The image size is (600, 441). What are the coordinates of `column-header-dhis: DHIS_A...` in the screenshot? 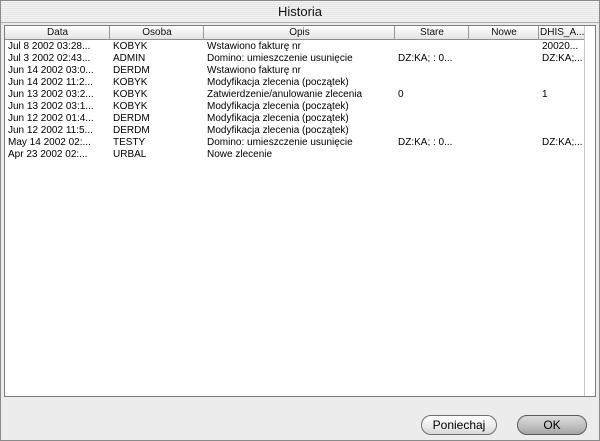 It's located at (562, 33).